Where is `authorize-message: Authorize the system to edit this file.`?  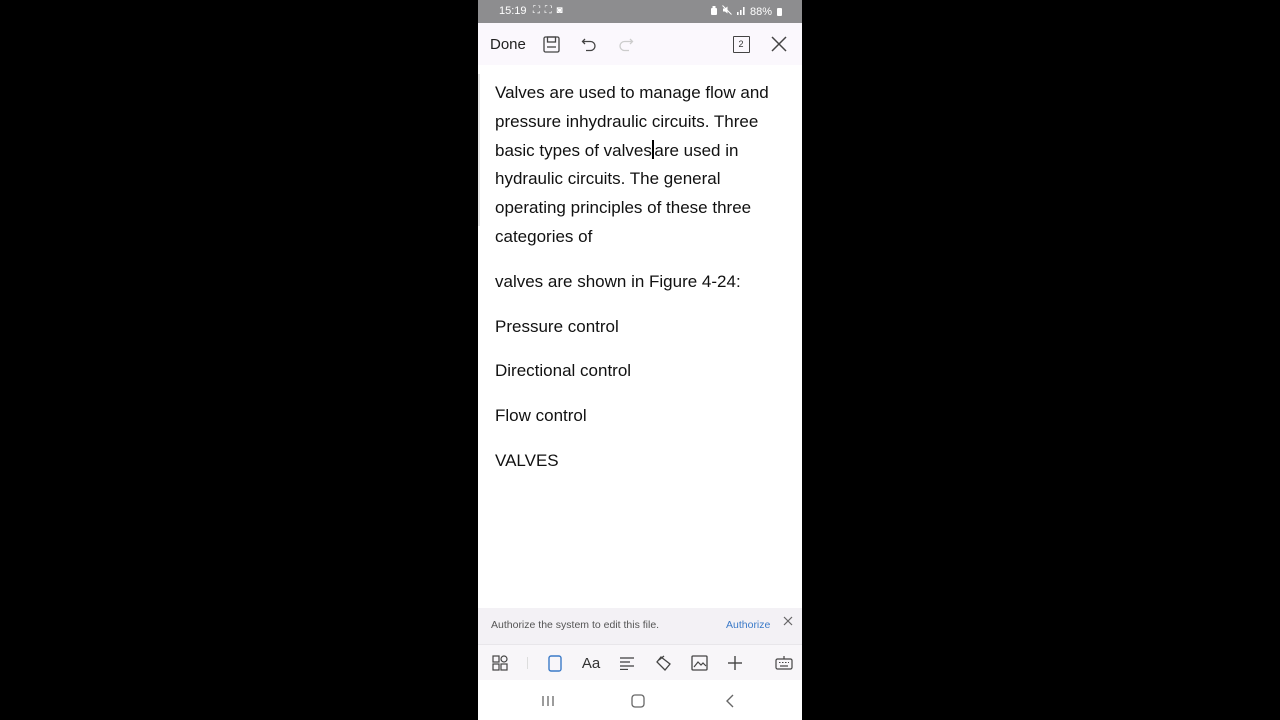 authorize-message: Authorize the system to edit this file. is located at coordinates (575, 625).